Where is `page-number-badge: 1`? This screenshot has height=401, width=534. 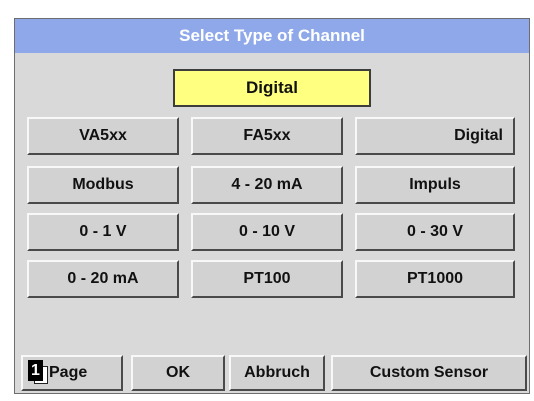 page-number-badge: 1 is located at coordinates (35, 370).